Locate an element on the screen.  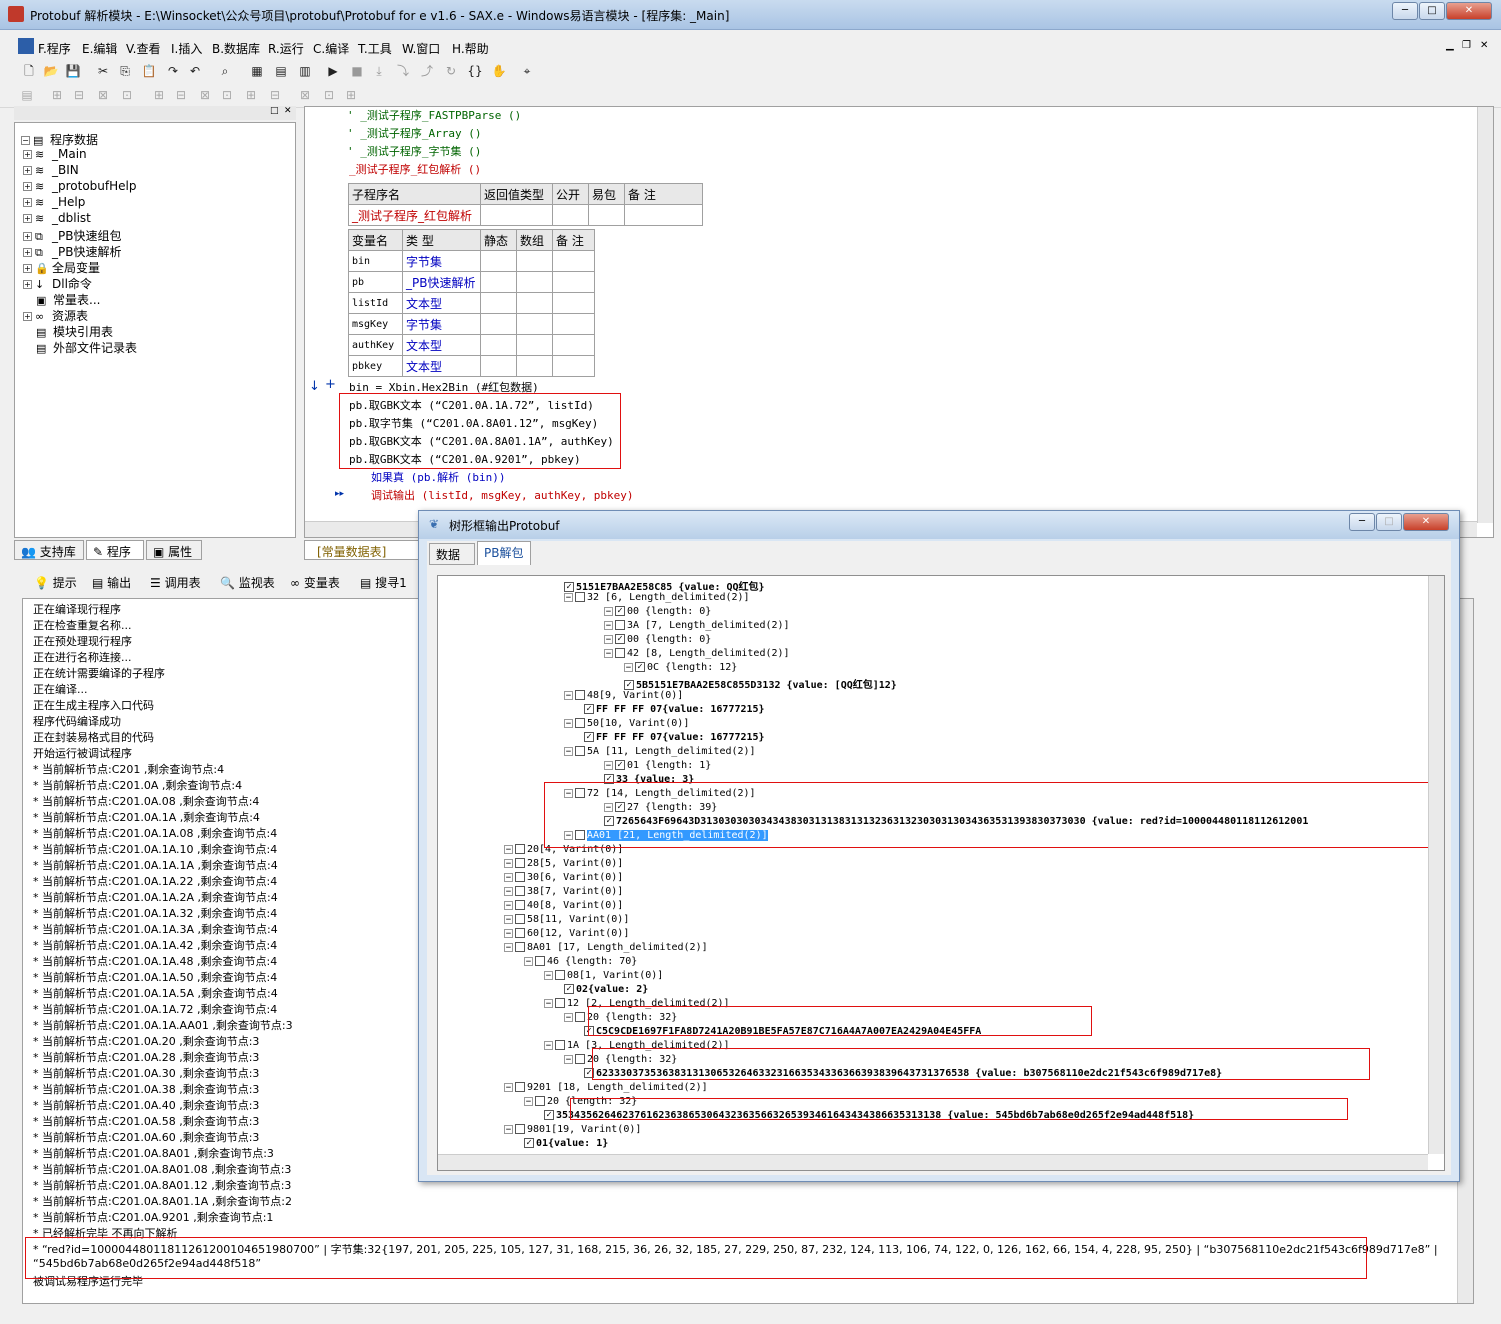
pb-tree-node: − 42 [8, Length_delimited(2)] is located at coordinates (697, 655).